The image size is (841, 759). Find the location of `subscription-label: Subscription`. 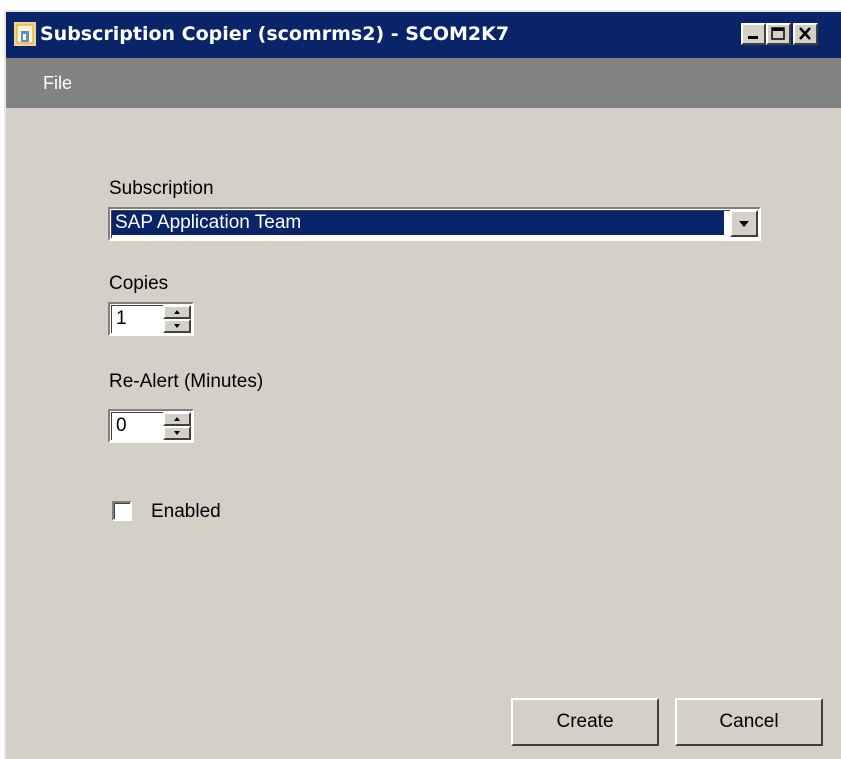

subscription-label: Subscription is located at coordinates (161, 188).